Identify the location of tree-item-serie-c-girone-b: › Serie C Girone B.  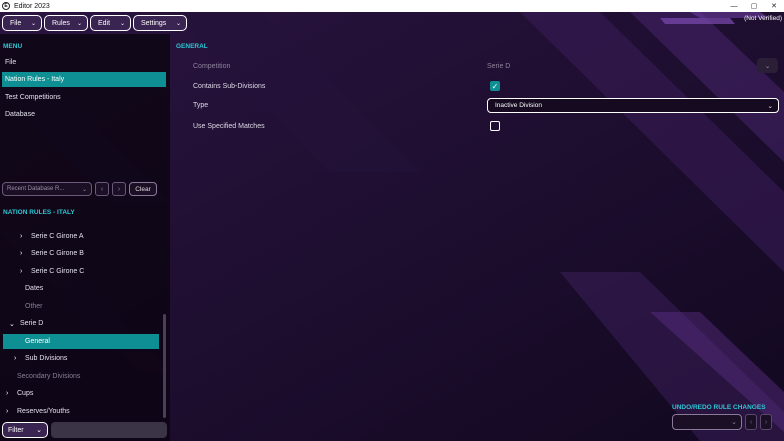
(52, 253).